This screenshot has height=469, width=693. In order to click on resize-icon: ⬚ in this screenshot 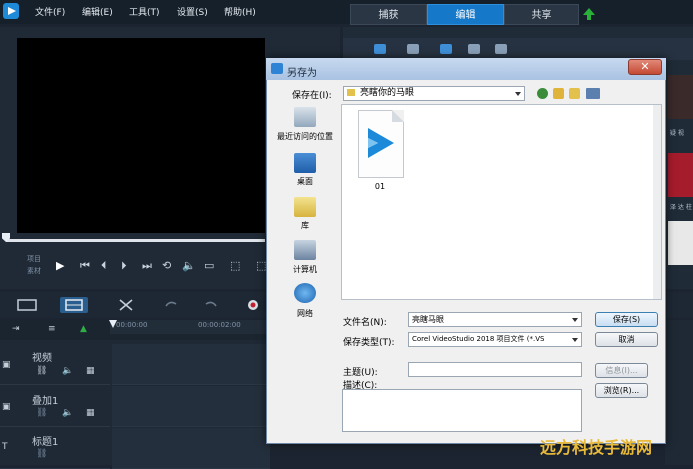, I will do `click(235, 265)`.